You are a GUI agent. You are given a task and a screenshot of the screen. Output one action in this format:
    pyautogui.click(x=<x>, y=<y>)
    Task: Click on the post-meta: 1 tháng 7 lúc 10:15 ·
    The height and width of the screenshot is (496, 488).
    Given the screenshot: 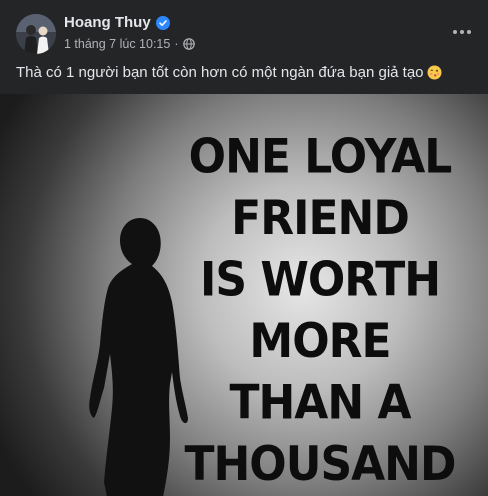 What is the action you would take?
    pyautogui.click(x=129, y=44)
    